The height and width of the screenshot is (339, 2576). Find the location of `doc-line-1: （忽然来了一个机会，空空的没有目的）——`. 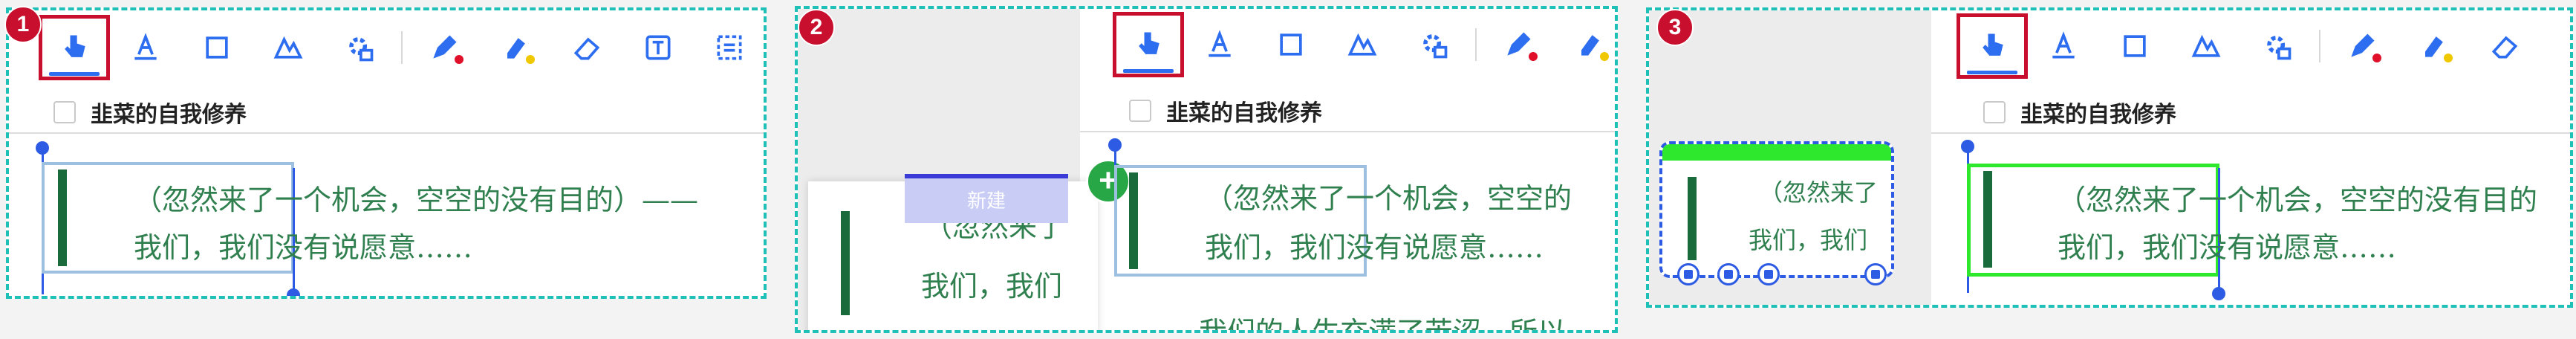

doc-line-1: （忽然来了一个机会，空空的没有目的）—— is located at coordinates (416, 200).